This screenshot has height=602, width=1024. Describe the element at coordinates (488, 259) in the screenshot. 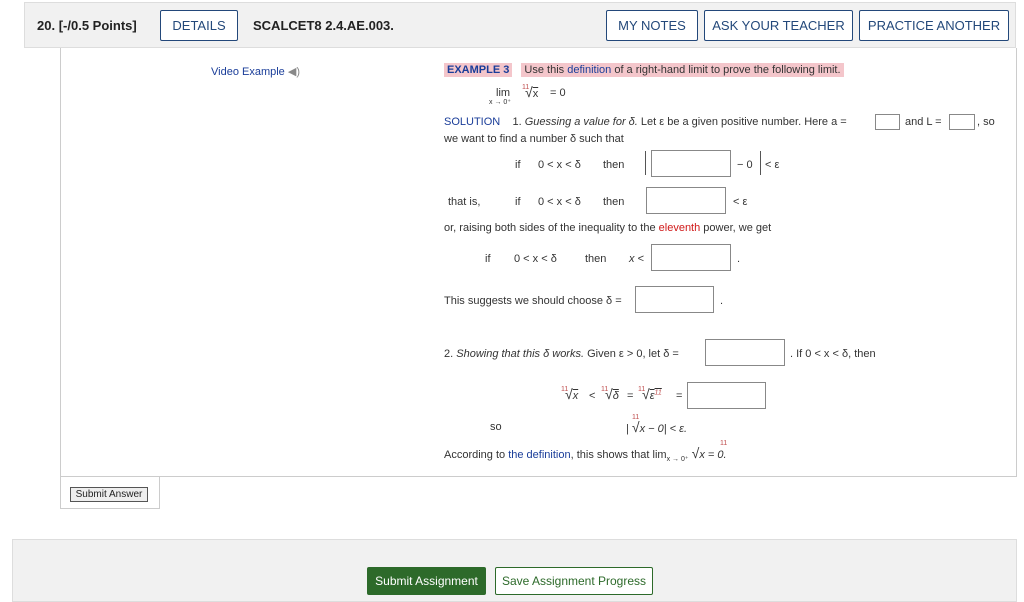

I see `if-label-3: if` at that location.